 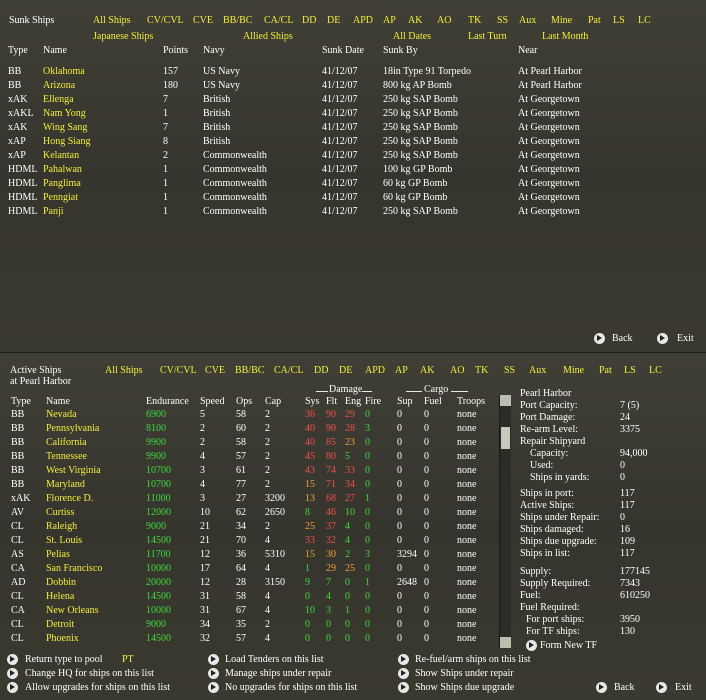 I want to click on table-row: BB California 9900 2 58 2 40 85 23 0 0 0 none, so click(x=247, y=443).